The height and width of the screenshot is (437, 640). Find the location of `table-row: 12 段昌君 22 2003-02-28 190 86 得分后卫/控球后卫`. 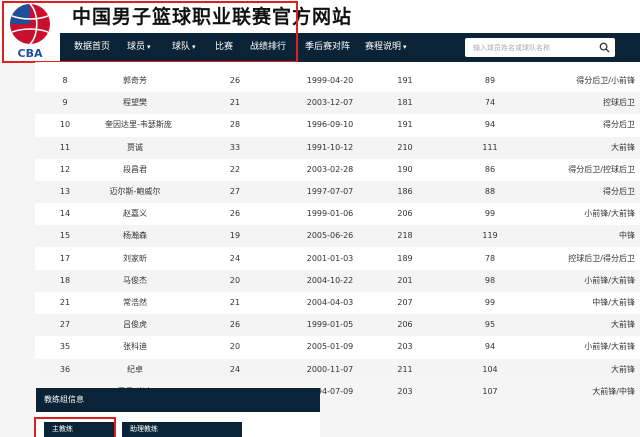

table-row: 12 段昌君 22 2003-02-28 190 86 得分后卫/控球后卫 is located at coordinates (337, 170).